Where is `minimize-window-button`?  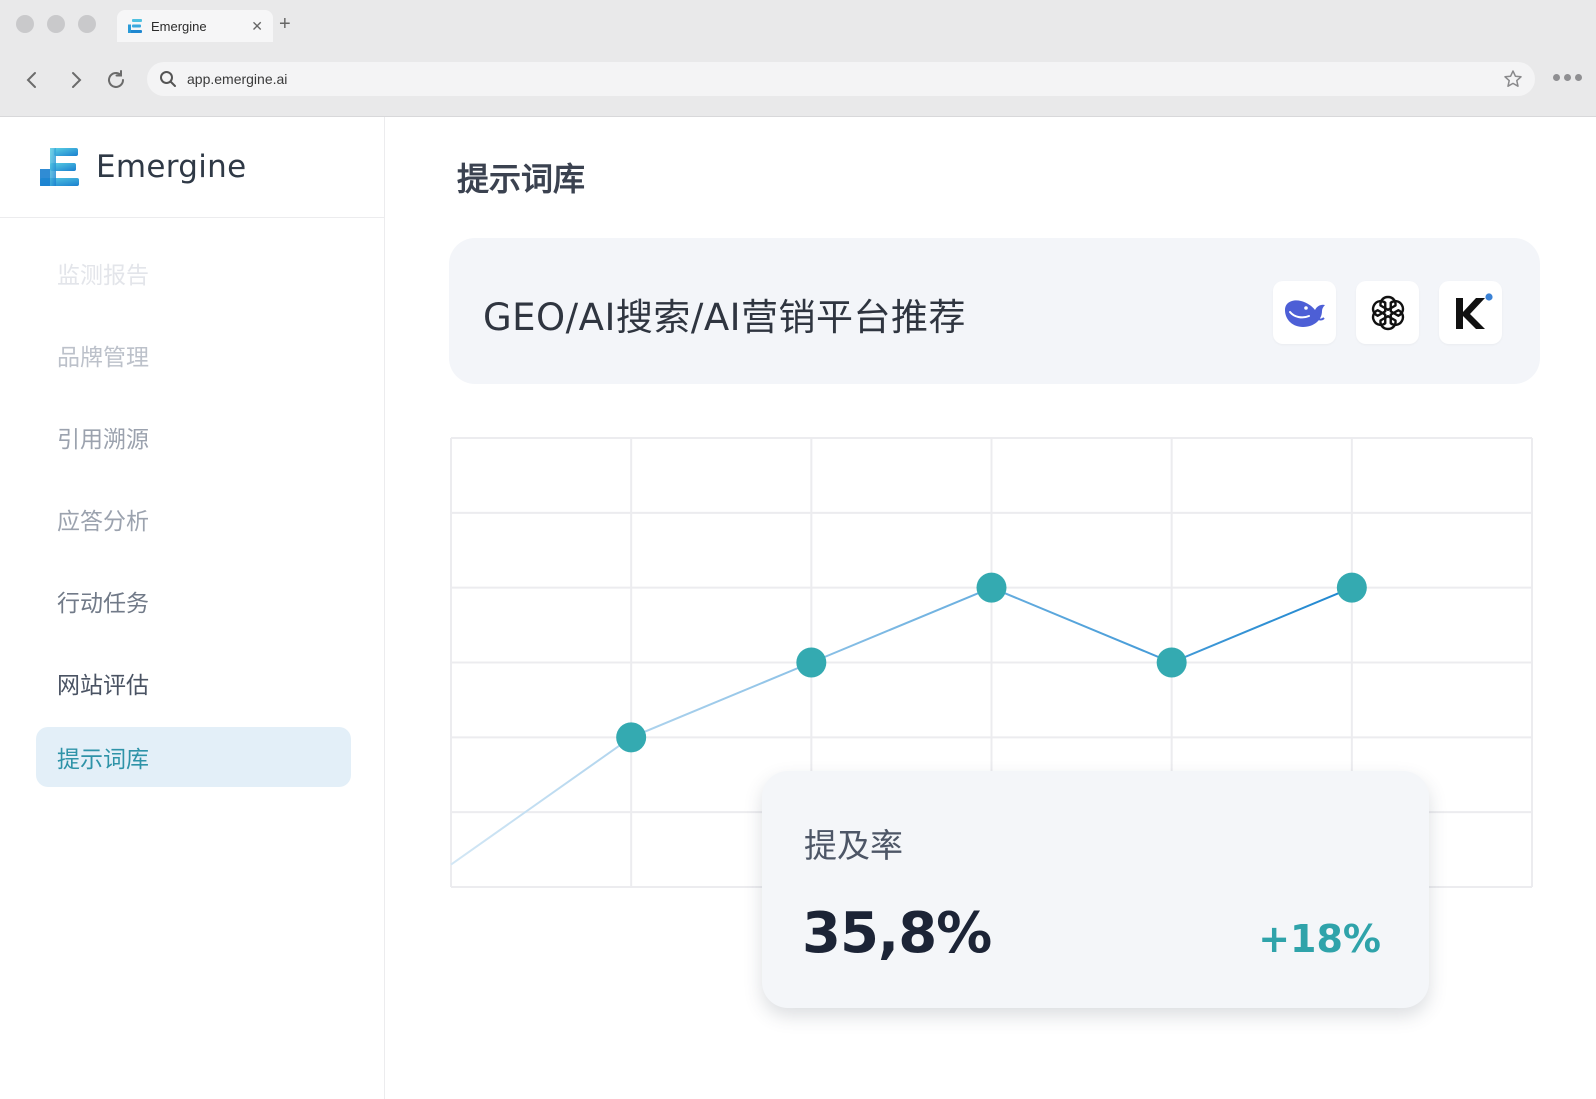 minimize-window-button is located at coordinates (56, 24).